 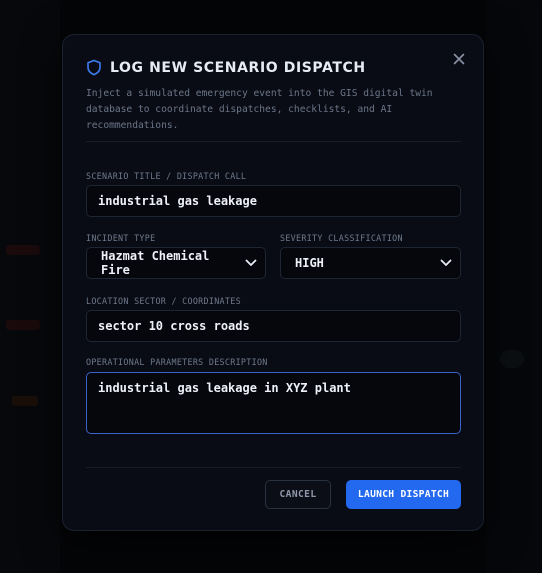 I want to click on cancel-button: CANCEL, so click(x=298, y=494).